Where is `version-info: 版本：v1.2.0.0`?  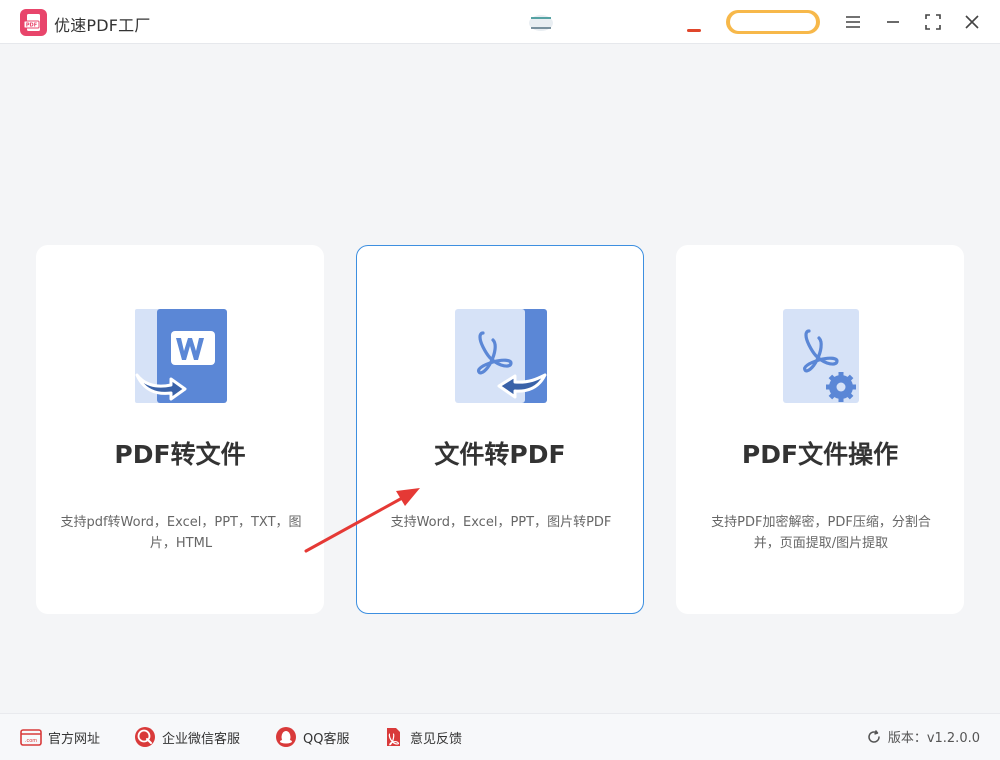
version-info: 版本：v1.2.0.0 is located at coordinates (923, 736).